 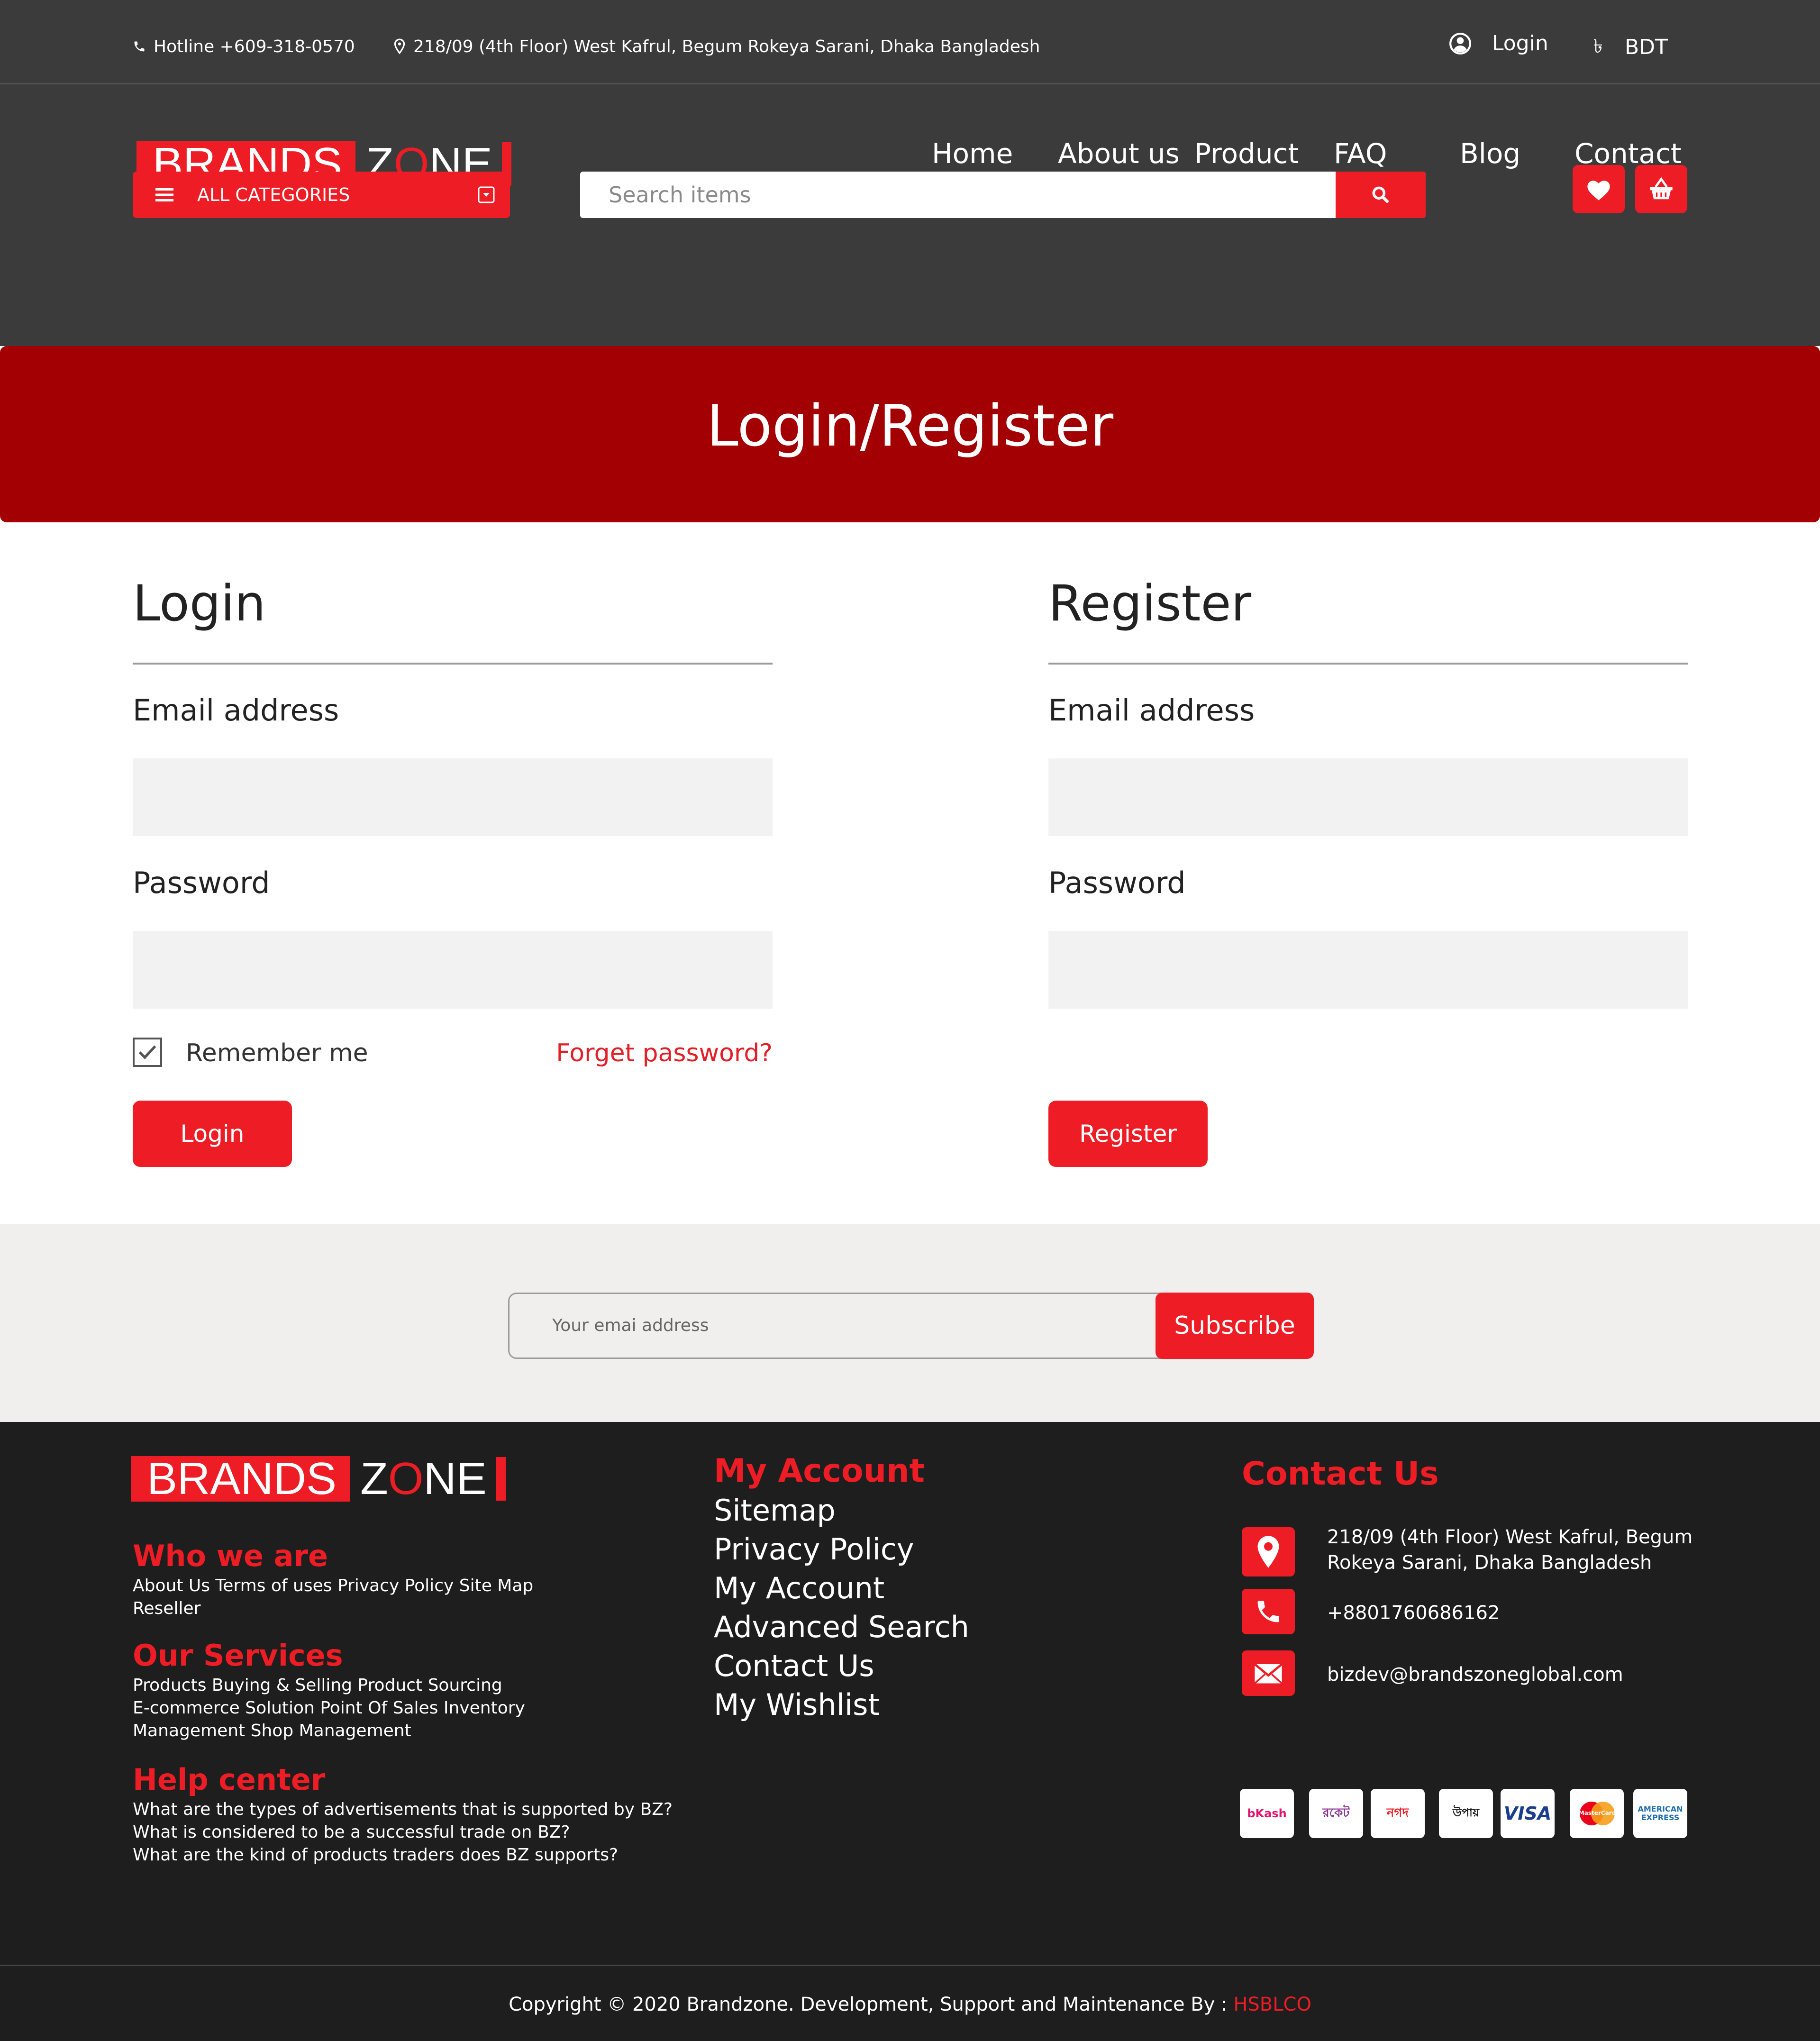 I want to click on hamburger-menu-icon, so click(x=164, y=194).